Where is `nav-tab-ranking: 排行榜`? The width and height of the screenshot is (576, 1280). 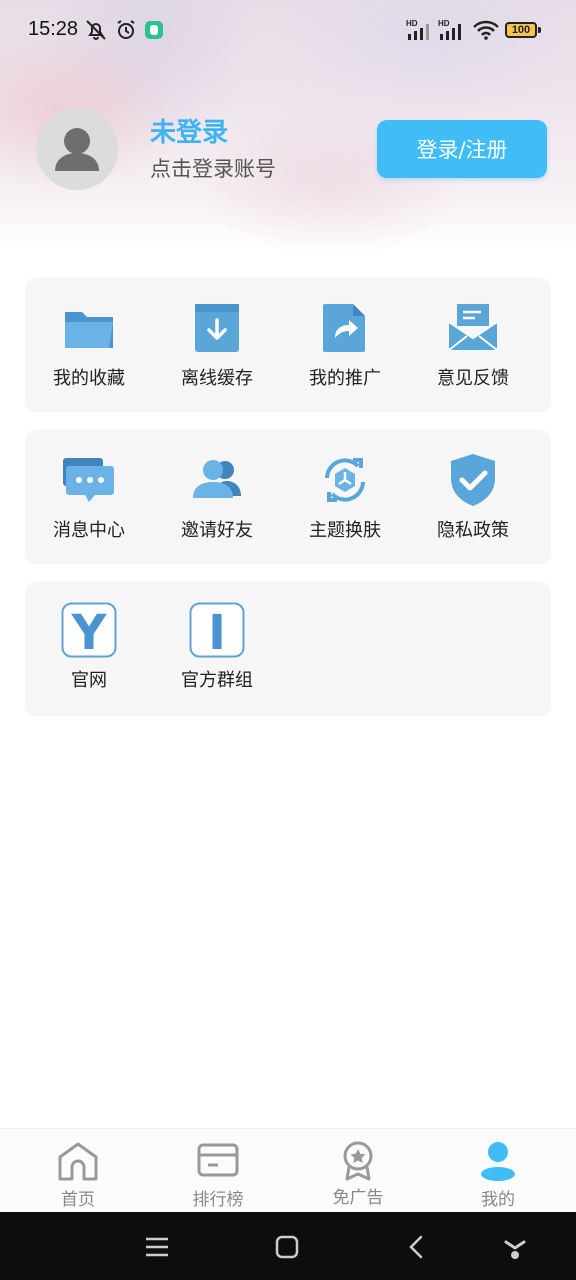
nav-tab-ranking: 排行榜 is located at coordinates (218, 1171).